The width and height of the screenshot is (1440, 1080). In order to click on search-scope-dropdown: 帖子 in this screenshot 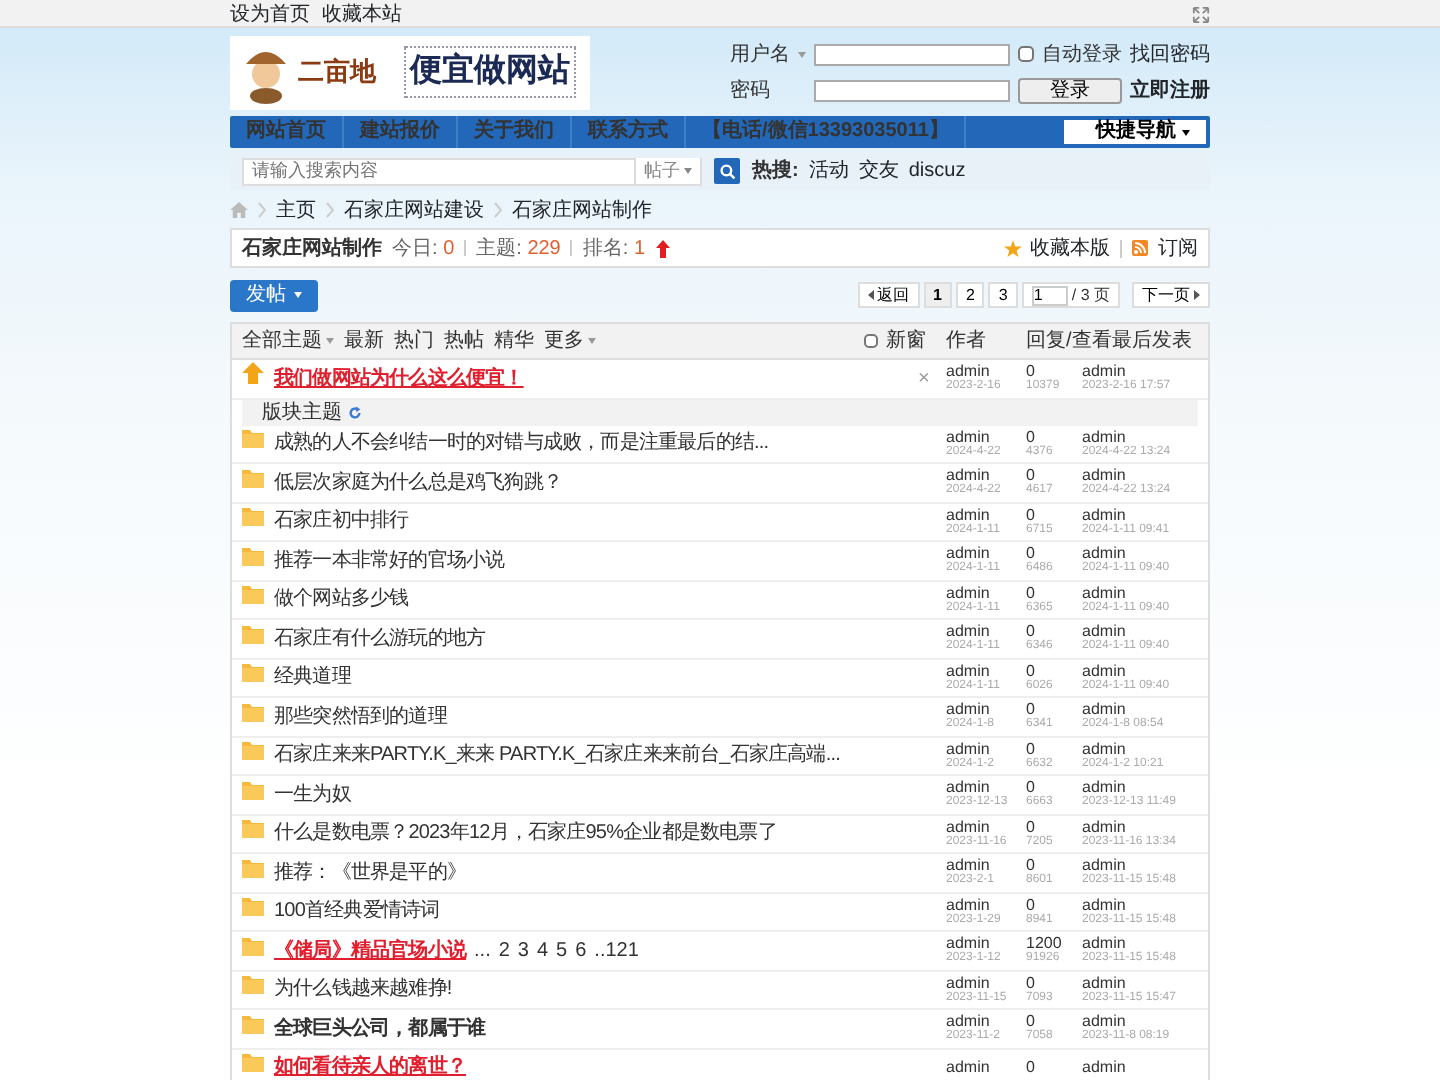, I will do `click(667, 171)`.